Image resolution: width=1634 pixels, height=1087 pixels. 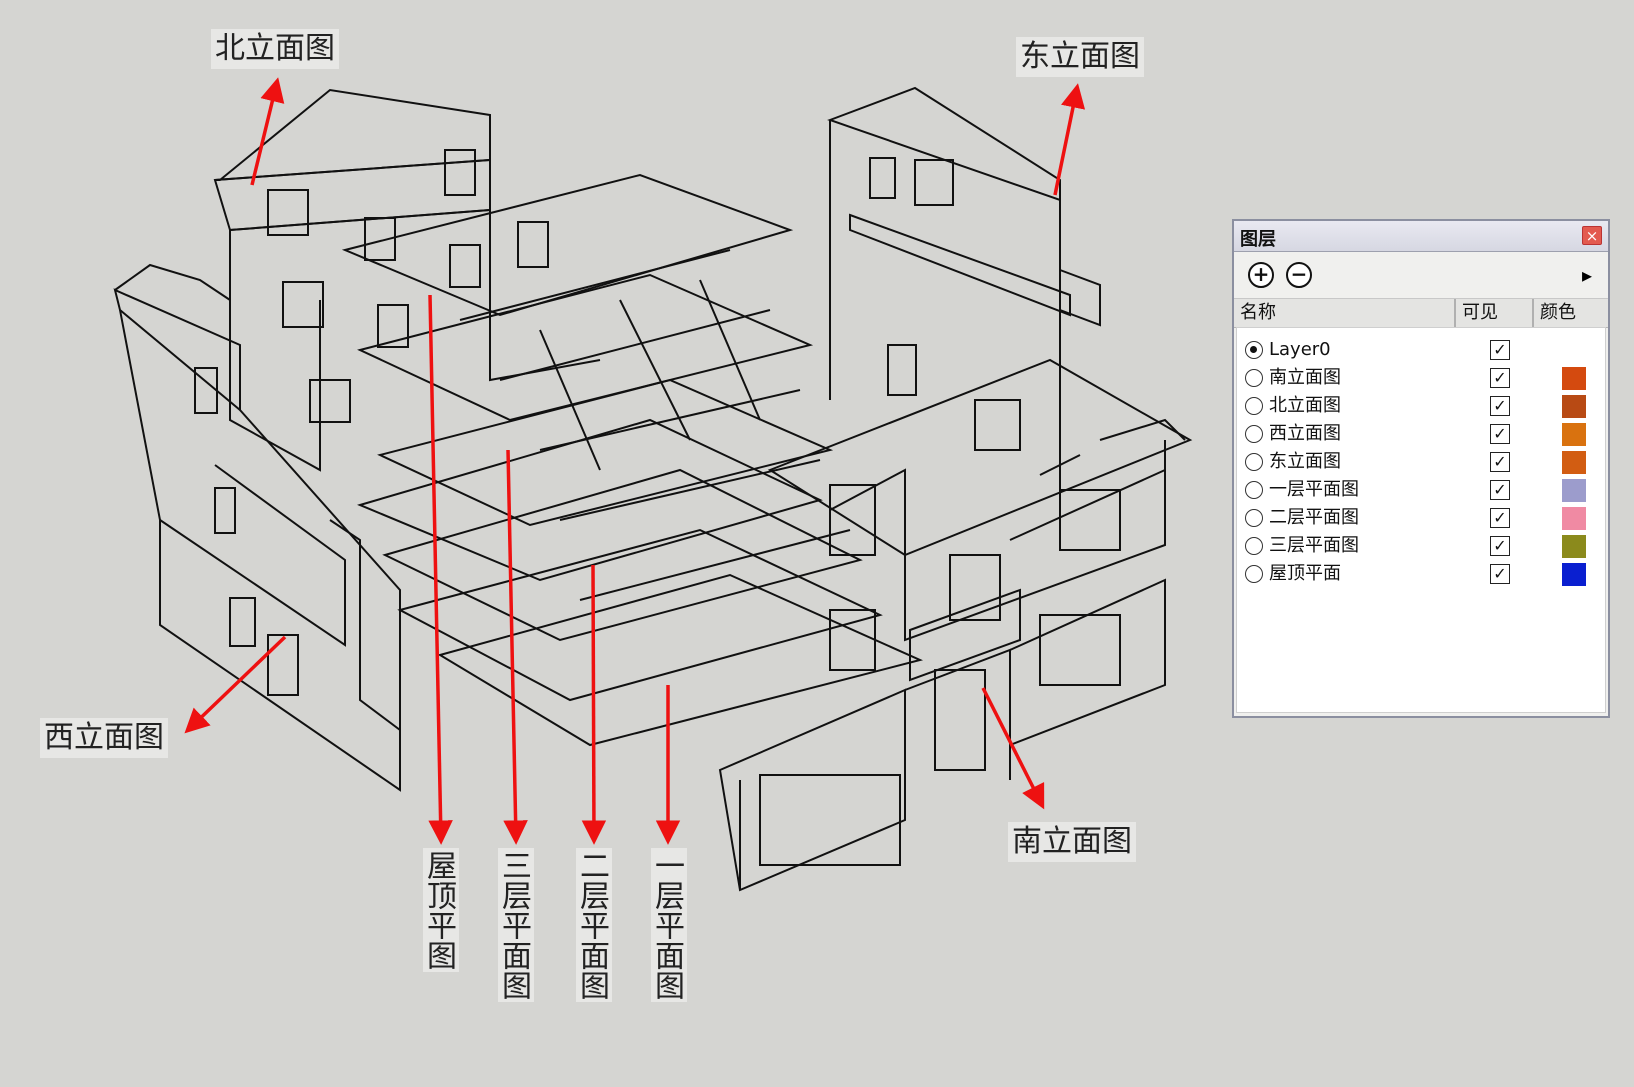 I want to click on layer-name: Layer0, so click(x=1300, y=350).